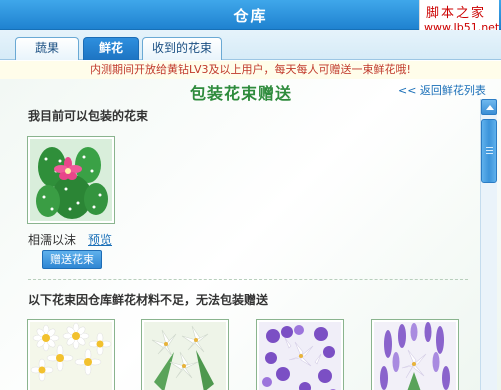 The height and width of the screenshot is (390, 501). What do you see at coordinates (88, 116) in the screenshot?
I see `available-bouquets-heading: 我目前可以包装的花束` at bounding box center [88, 116].